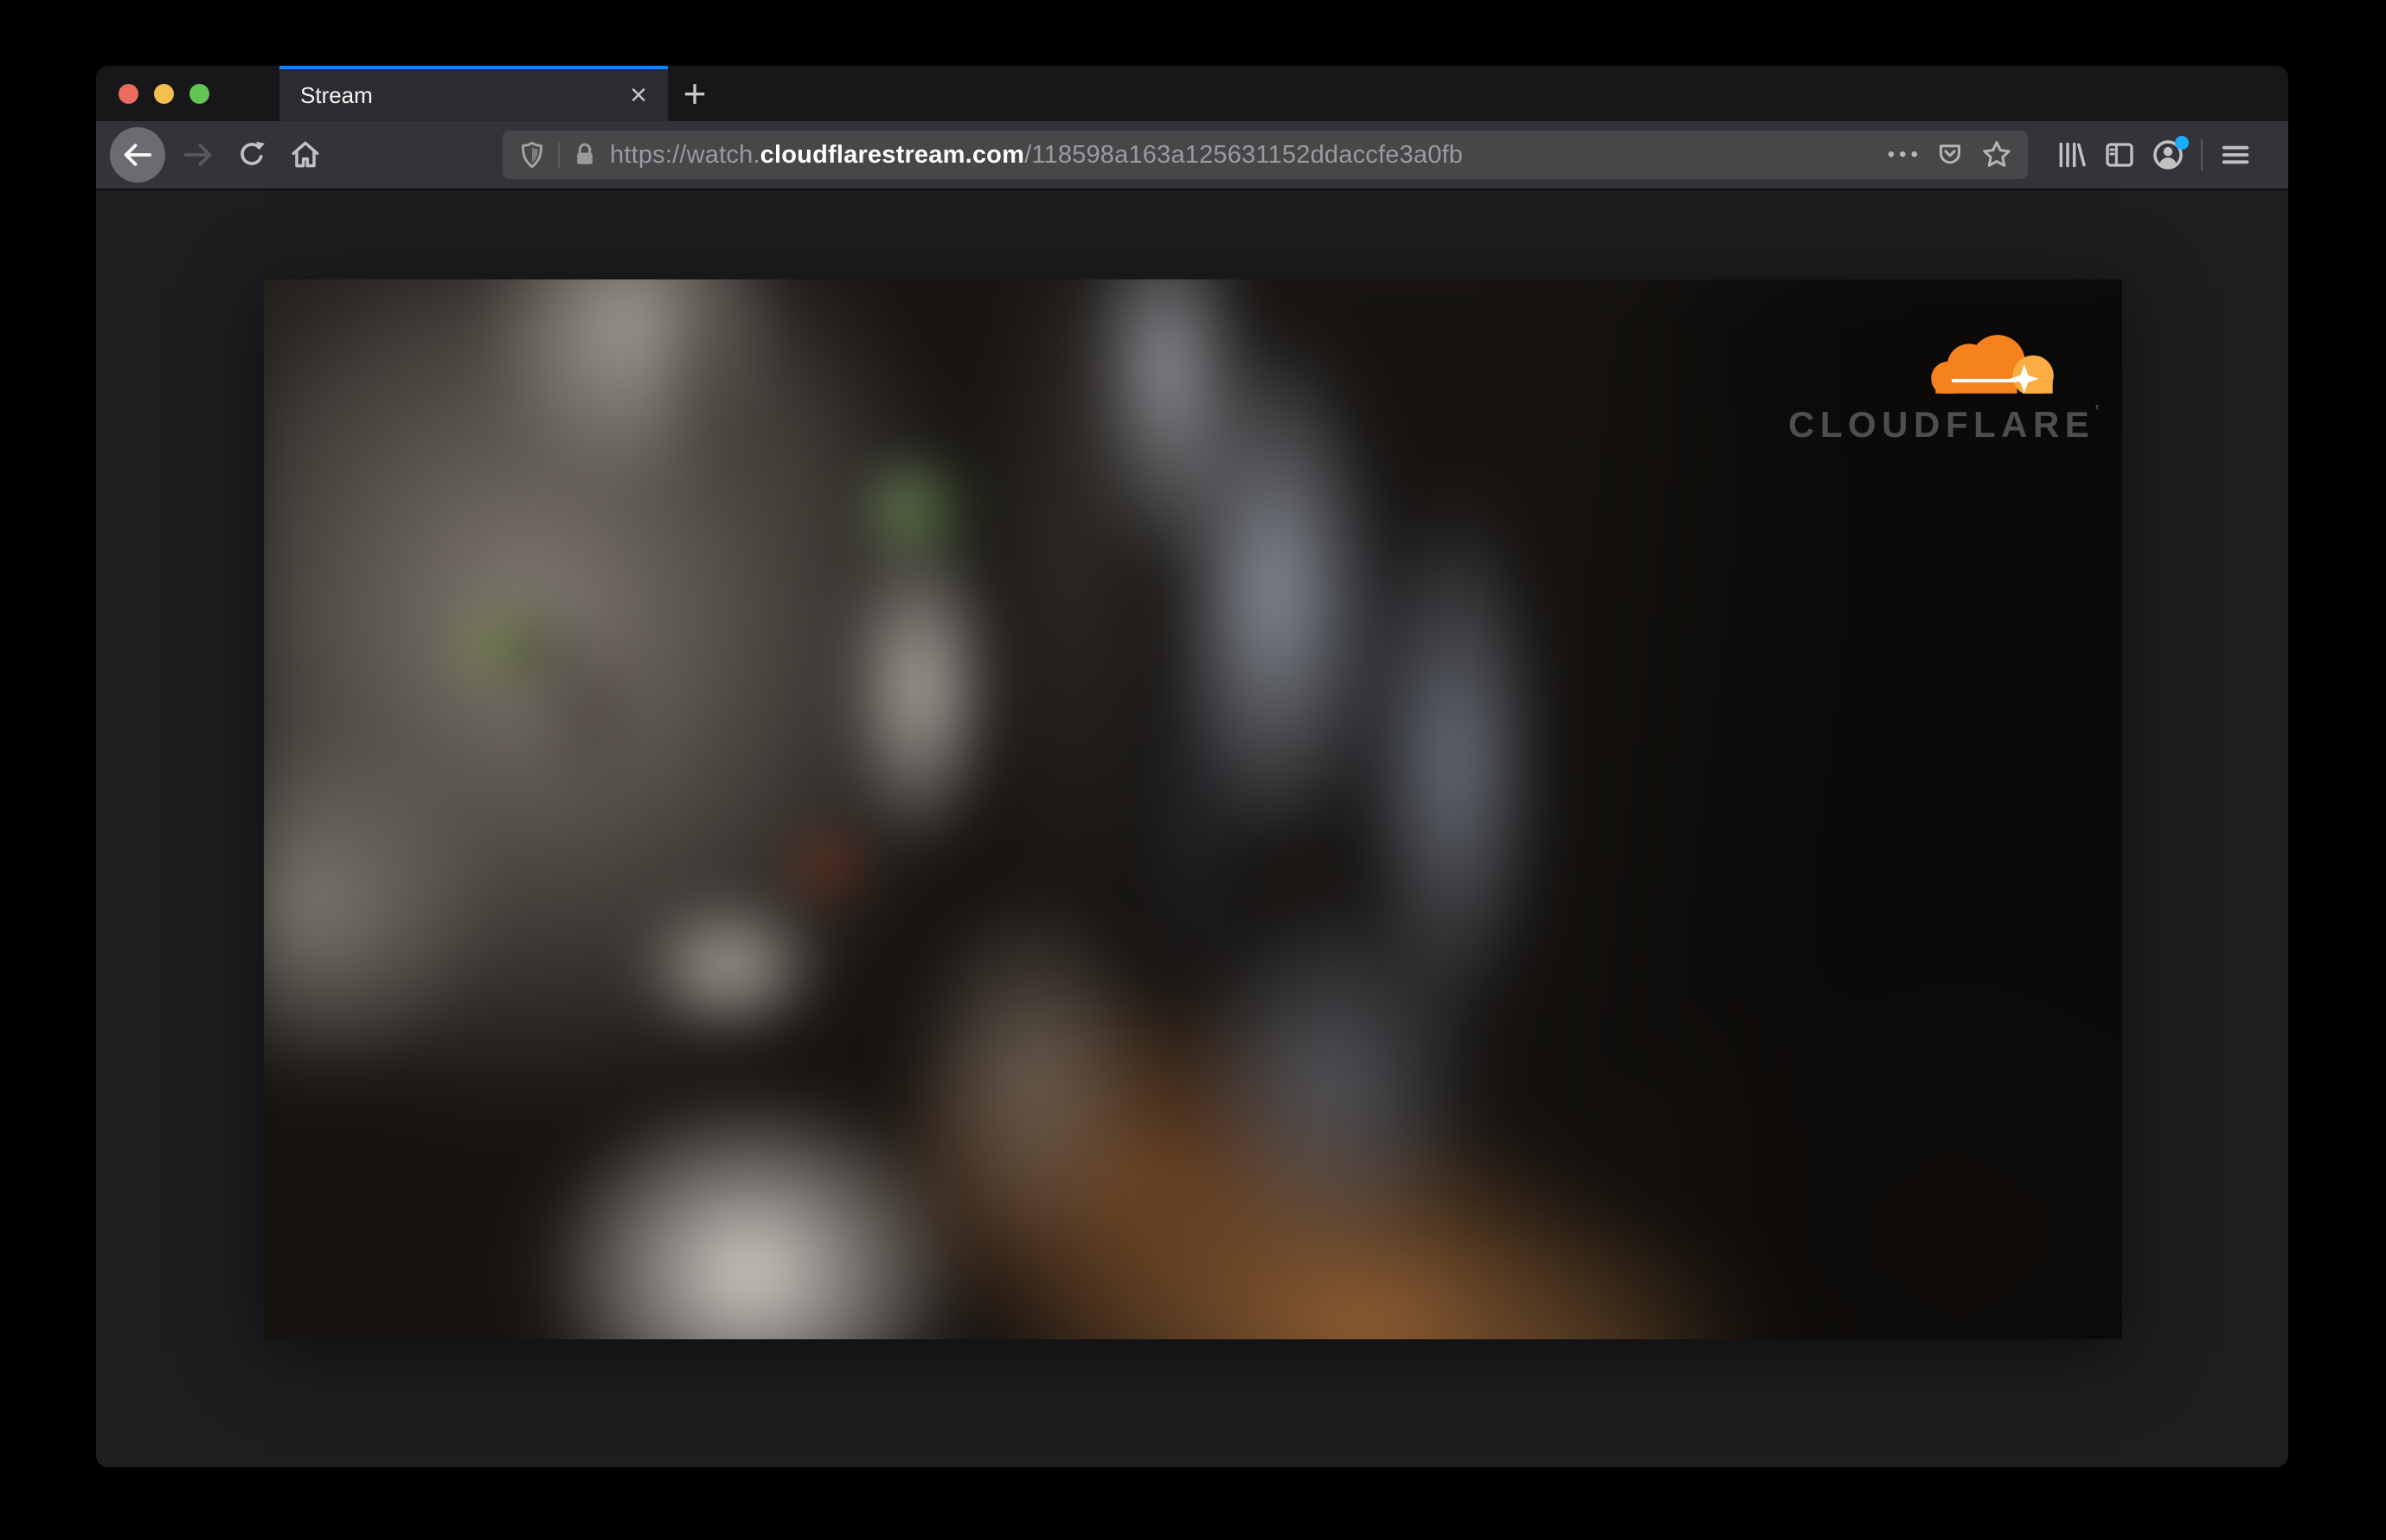 The height and width of the screenshot is (1540, 2386). I want to click on close-tab-icon: ×, so click(638, 95).